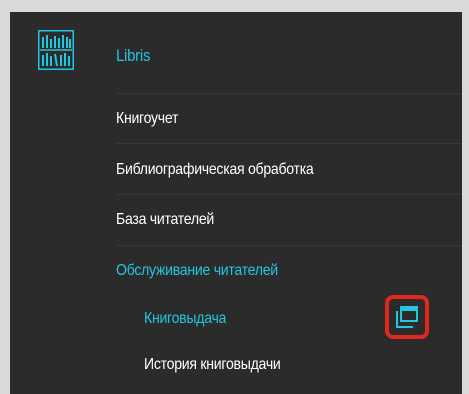 The height and width of the screenshot is (394, 469). I want to click on nav-item-bibliographic-processing: Библиографическая обработка, so click(289, 172).